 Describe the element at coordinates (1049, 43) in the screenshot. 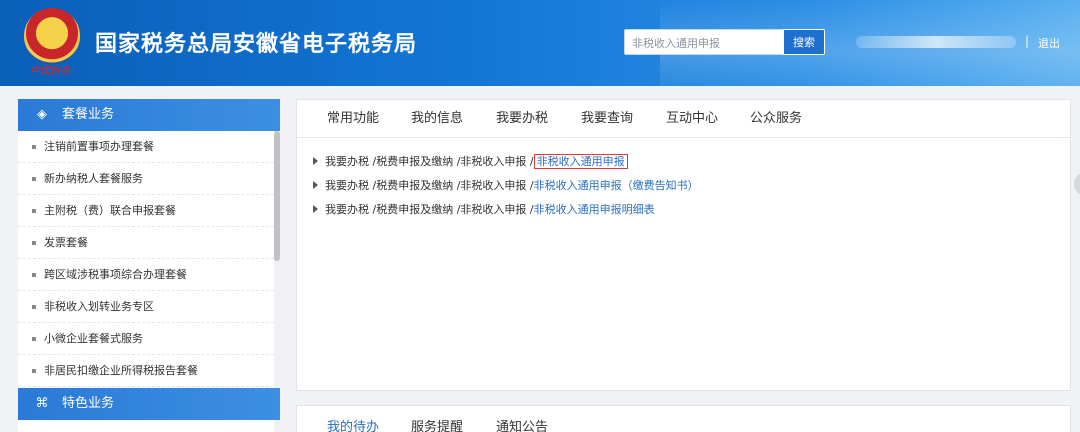

I see `logout-link: 退出` at that location.